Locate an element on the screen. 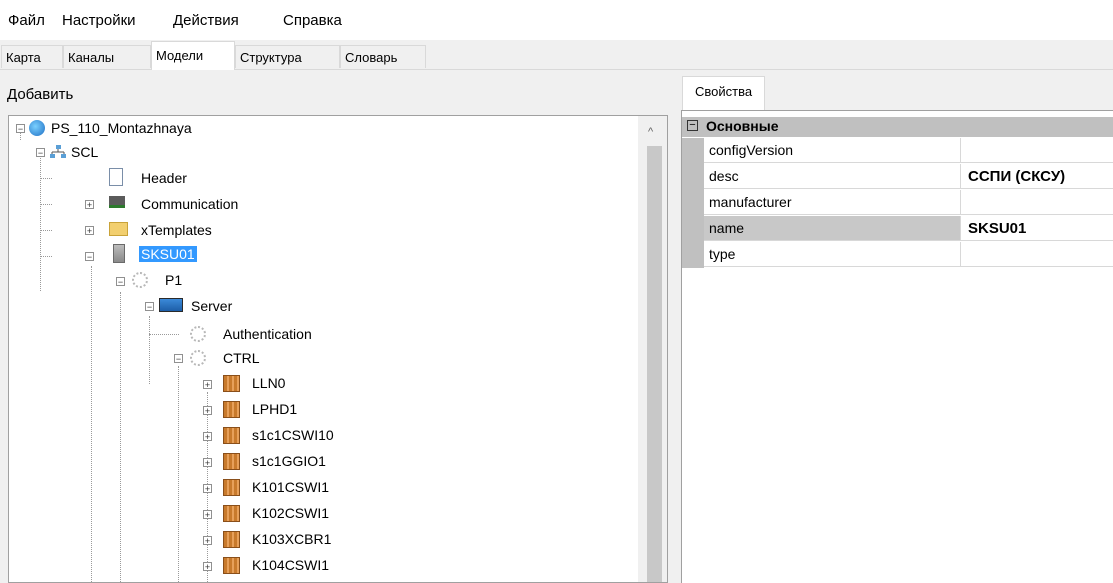 The width and height of the screenshot is (1113, 583). tree-node-ln: LPHD1 is located at coordinates (274, 409).